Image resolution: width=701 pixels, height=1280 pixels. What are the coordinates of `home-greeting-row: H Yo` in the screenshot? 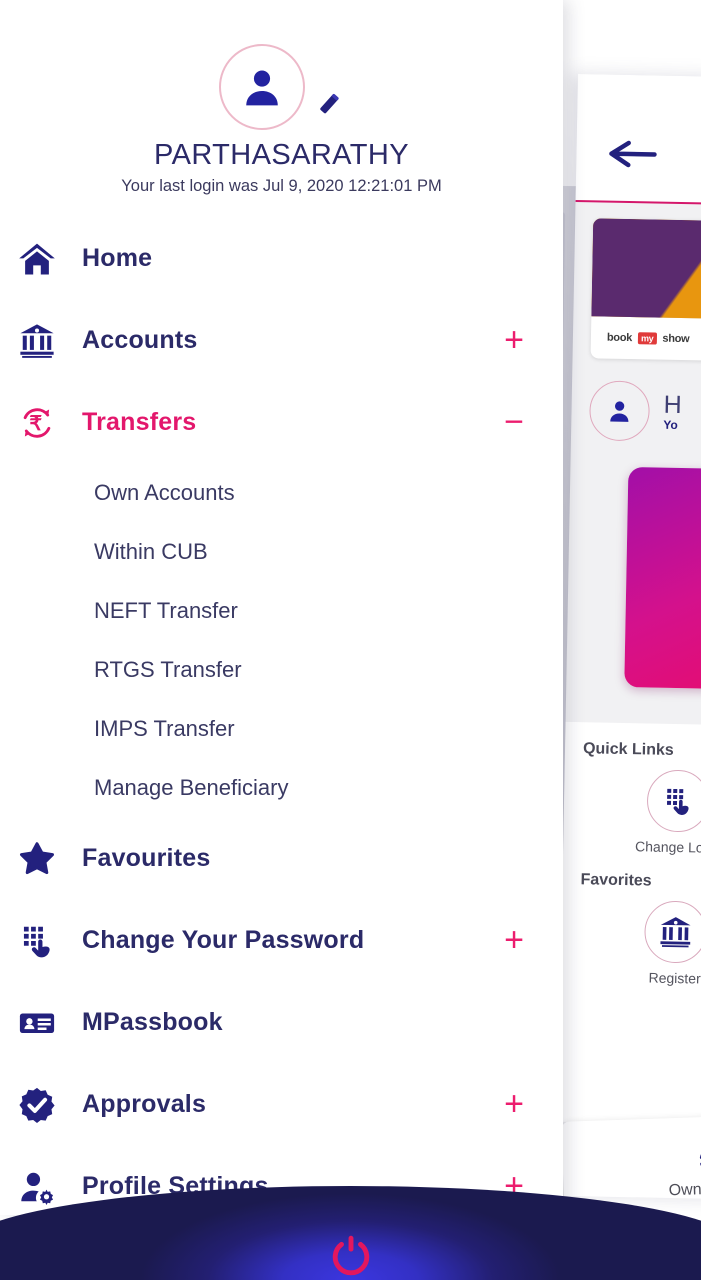 It's located at (635, 411).